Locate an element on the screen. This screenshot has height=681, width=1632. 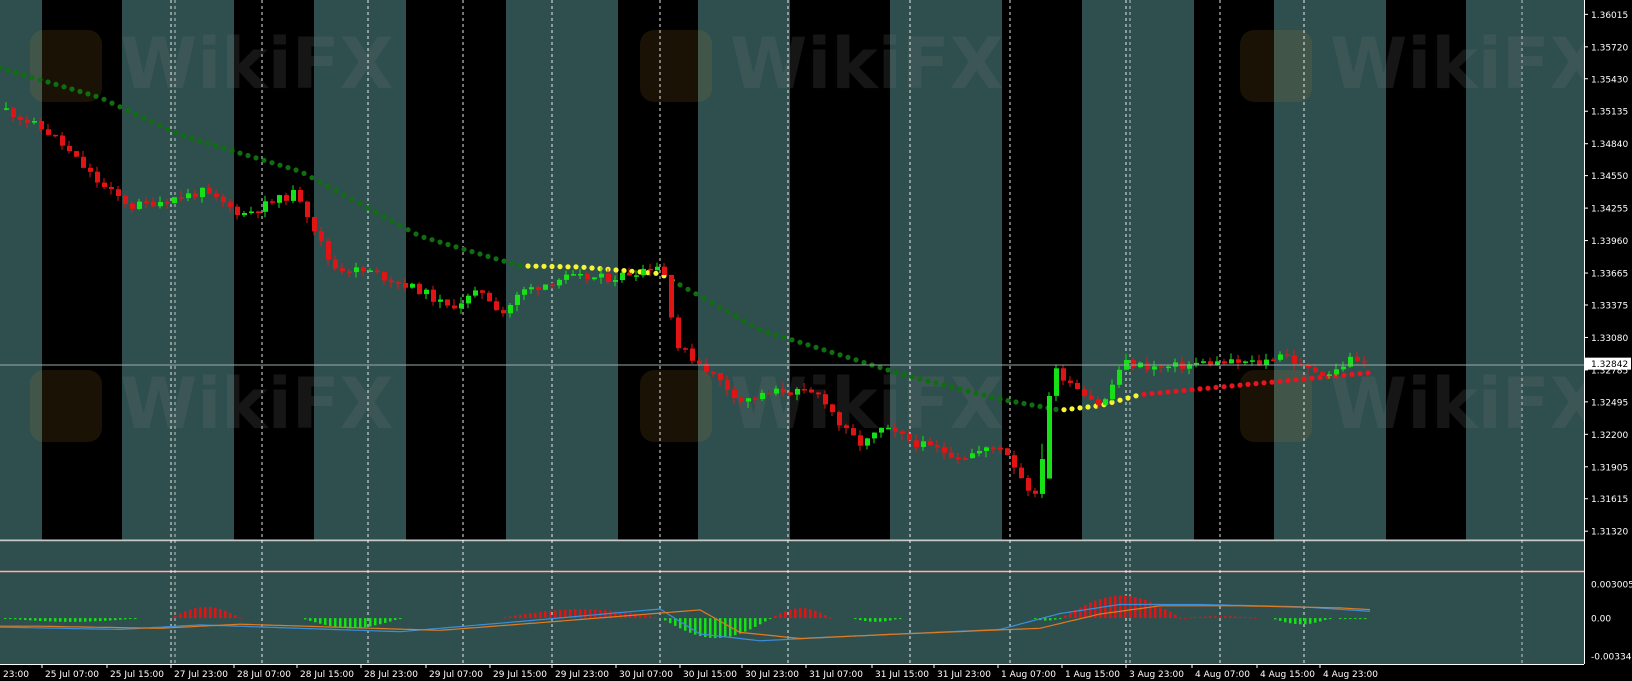
watermark-text: WikiFX is located at coordinates (257, 64).